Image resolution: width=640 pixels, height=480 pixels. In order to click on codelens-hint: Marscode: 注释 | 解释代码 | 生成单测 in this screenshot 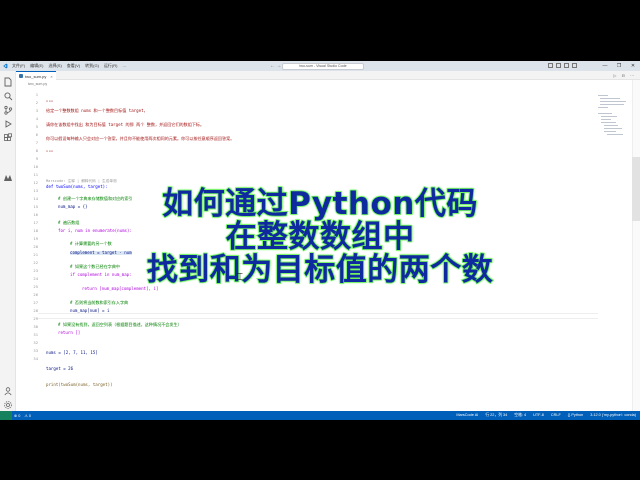, I will do `click(81, 181)`.